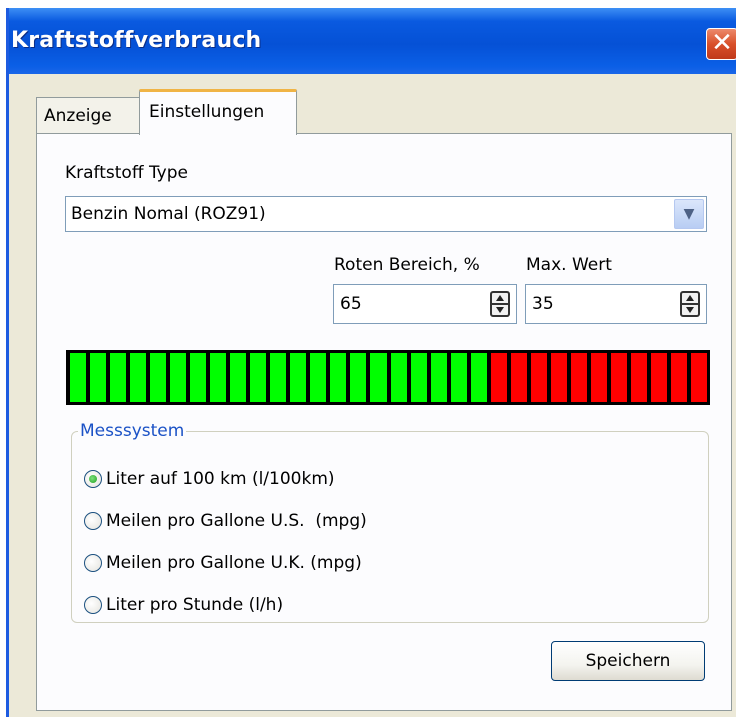 The image size is (736, 717). I want to click on max-value-spinner: 35, so click(616, 304).